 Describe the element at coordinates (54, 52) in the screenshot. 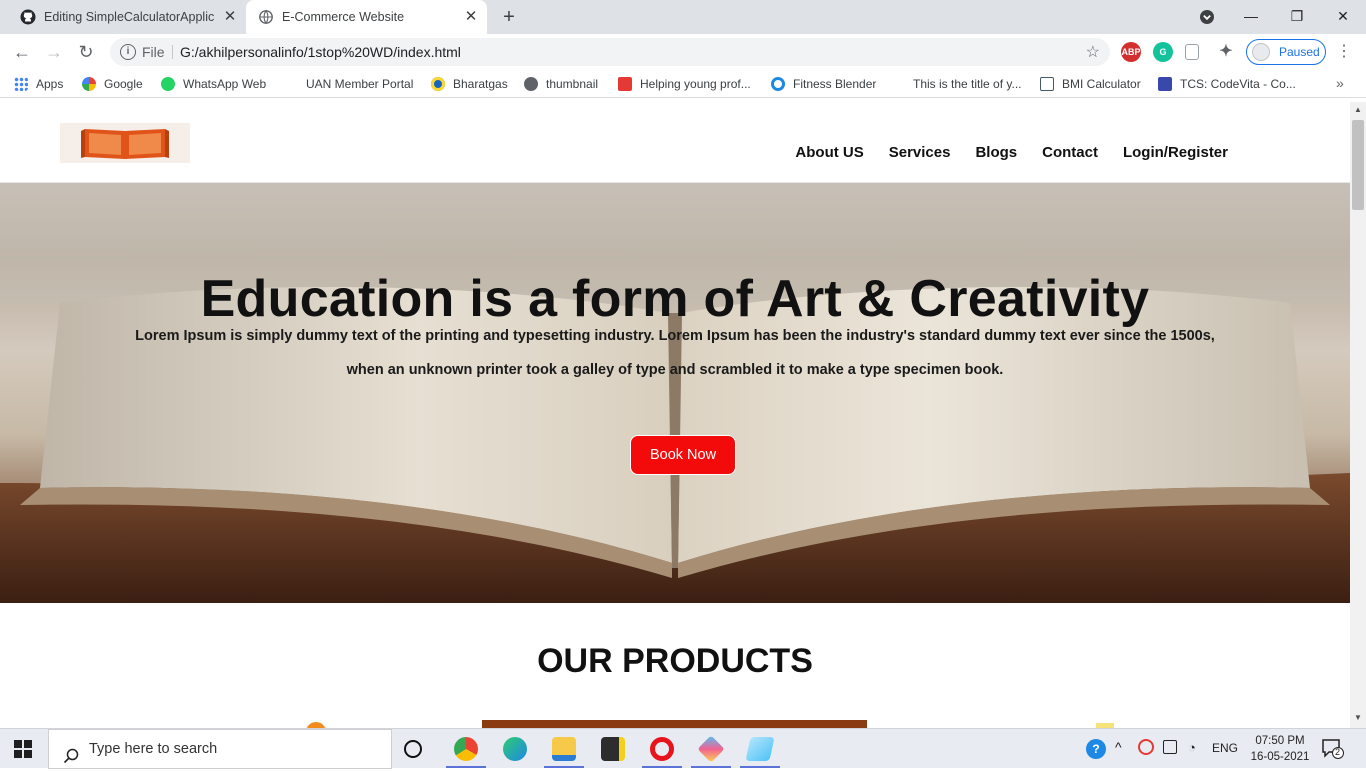

I see `forward-button: →` at that location.